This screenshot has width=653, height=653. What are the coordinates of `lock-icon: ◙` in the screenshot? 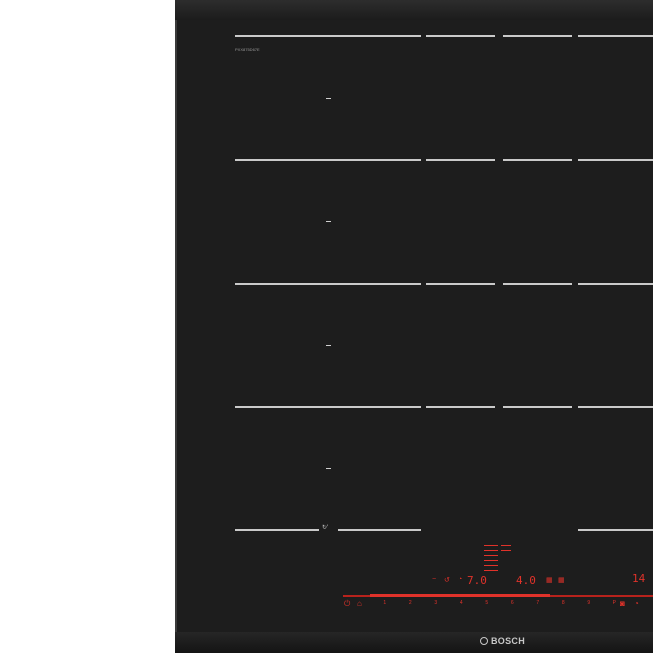 It's located at (622, 603).